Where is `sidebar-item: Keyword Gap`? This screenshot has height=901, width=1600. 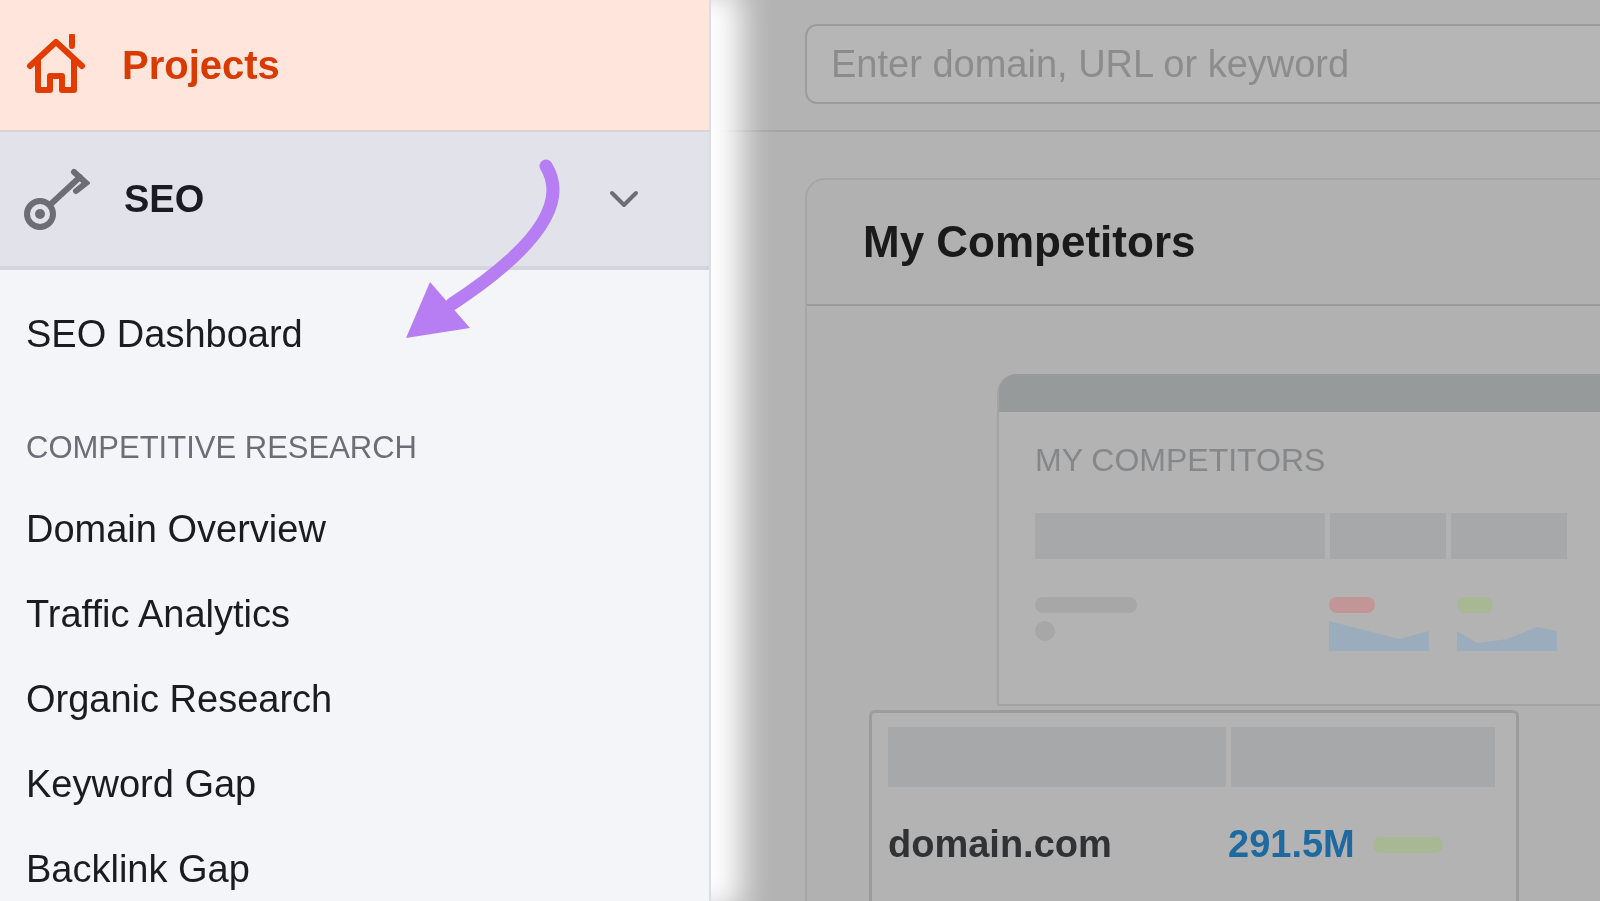
sidebar-item: Keyword Gap is located at coordinates (141, 784).